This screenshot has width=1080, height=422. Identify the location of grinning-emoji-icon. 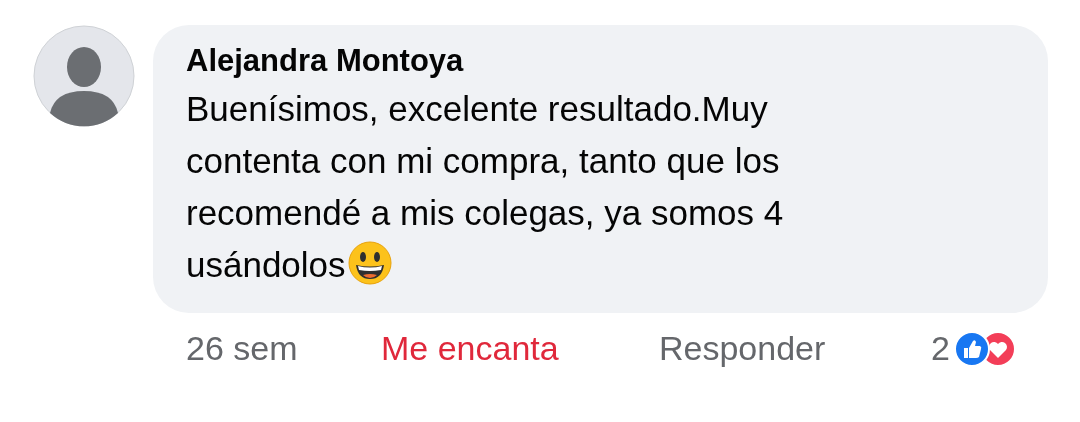
(369, 263).